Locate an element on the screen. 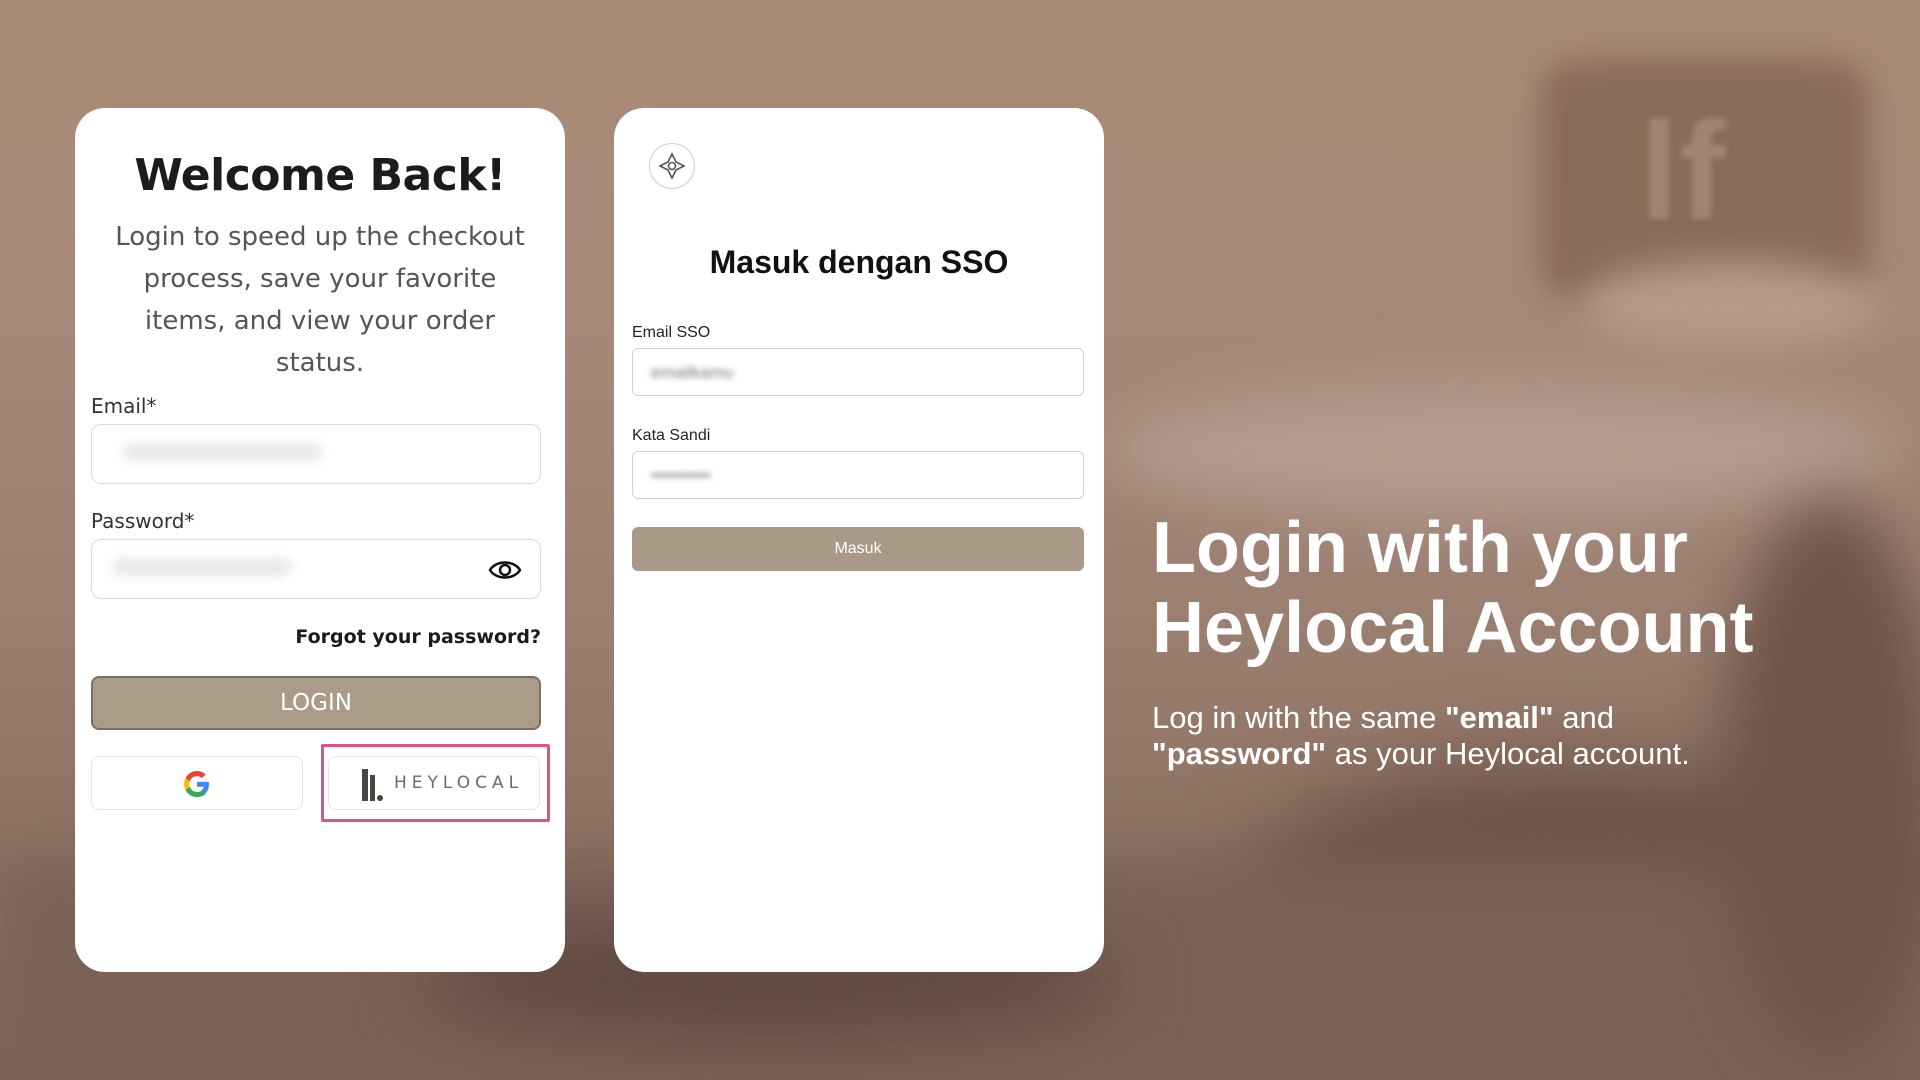 Image resolution: width=1920 pixels, height=1080 pixels. headline-line-1: Login with your is located at coordinates (1420, 548).